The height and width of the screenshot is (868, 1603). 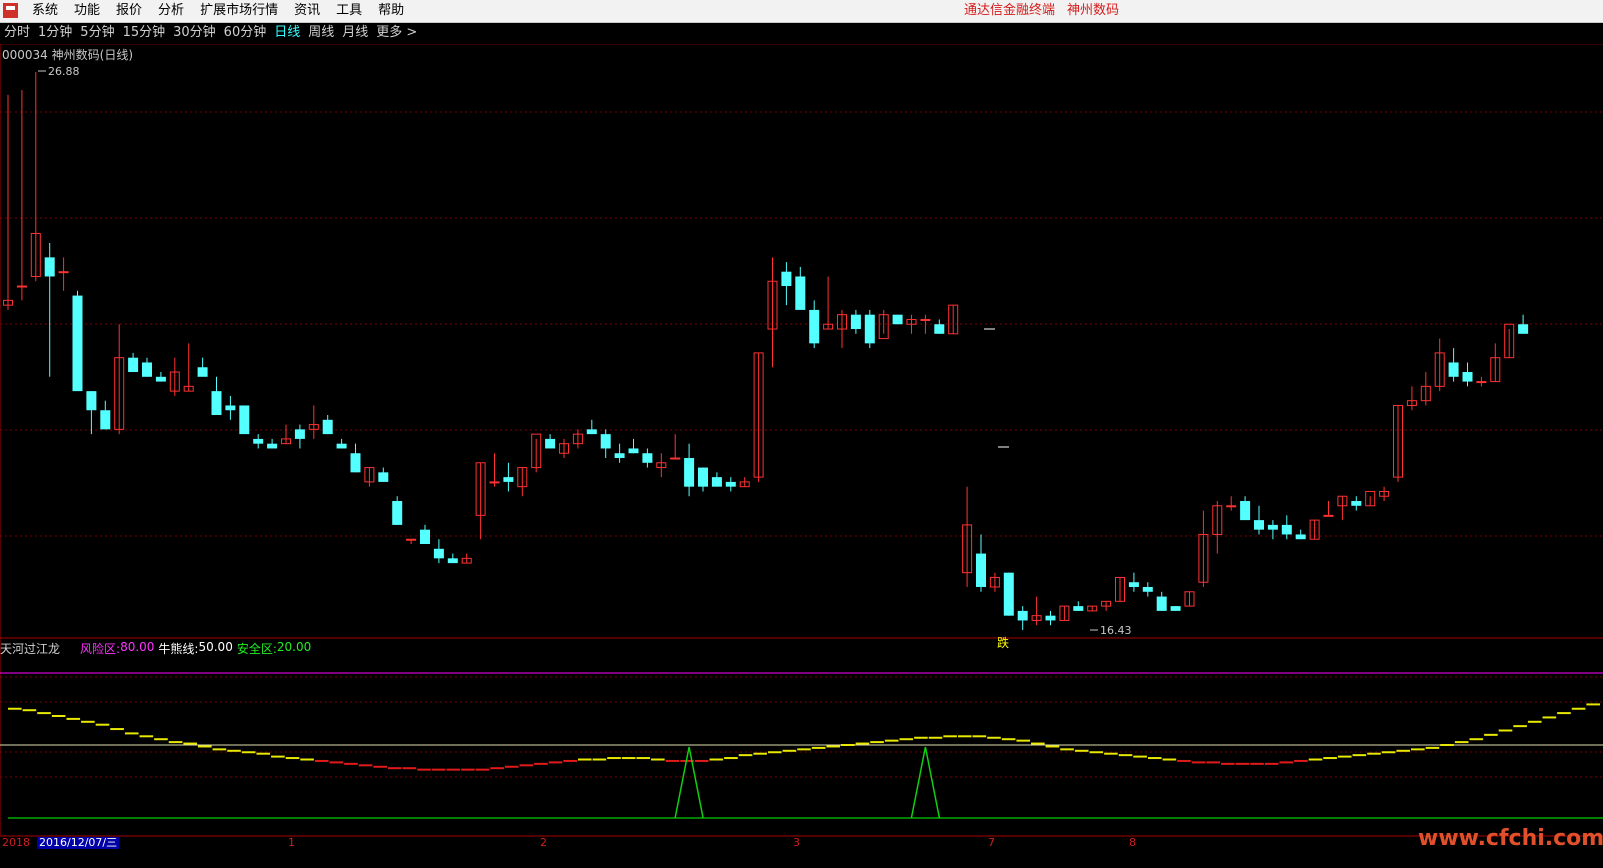 I want to click on month-label: 2, so click(x=543, y=842).